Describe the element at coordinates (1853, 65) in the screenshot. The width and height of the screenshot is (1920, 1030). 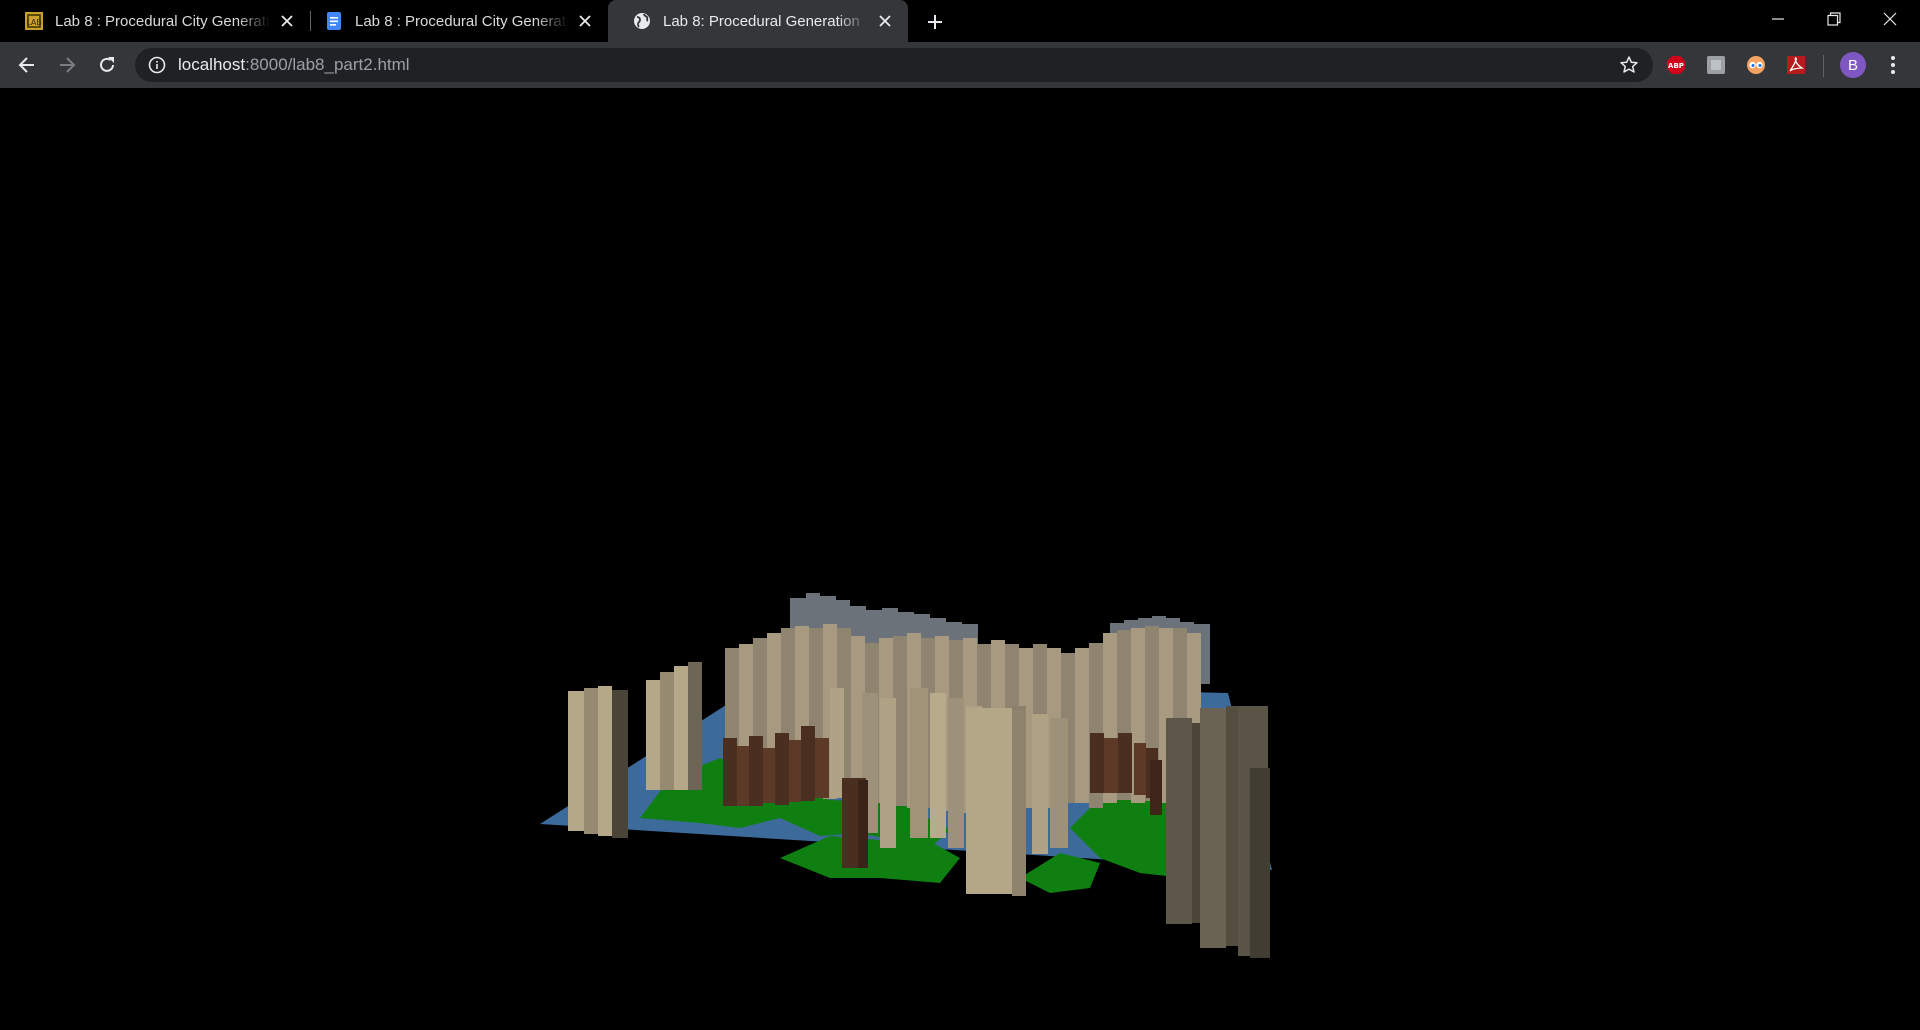
I see `profile-avatar: B` at that location.